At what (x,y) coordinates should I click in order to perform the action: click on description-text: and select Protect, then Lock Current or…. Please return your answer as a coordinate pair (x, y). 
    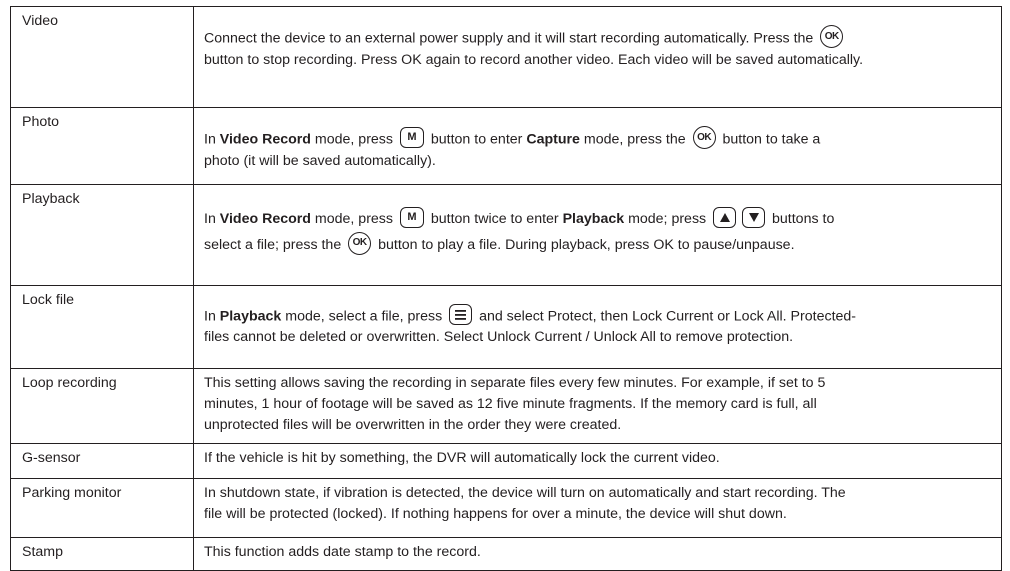
    Looking at the image, I should click on (666, 316).